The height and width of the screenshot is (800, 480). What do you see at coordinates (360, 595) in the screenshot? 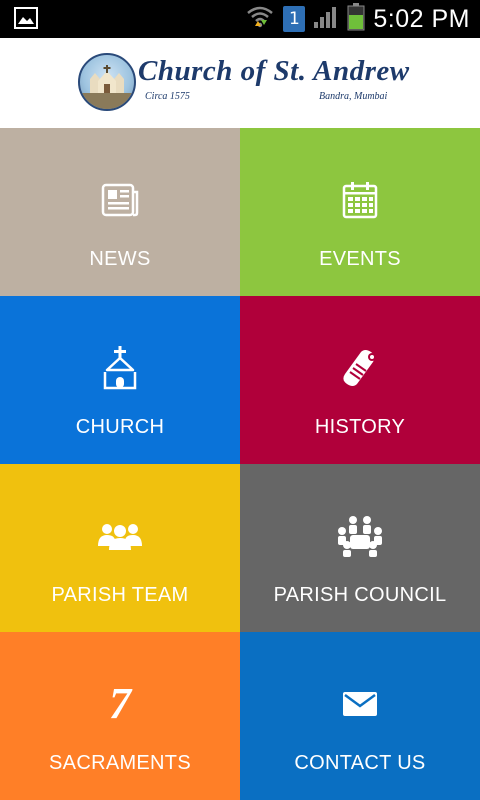
I see `parish-council-label: PARISH COUNCIL` at bounding box center [360, 595].